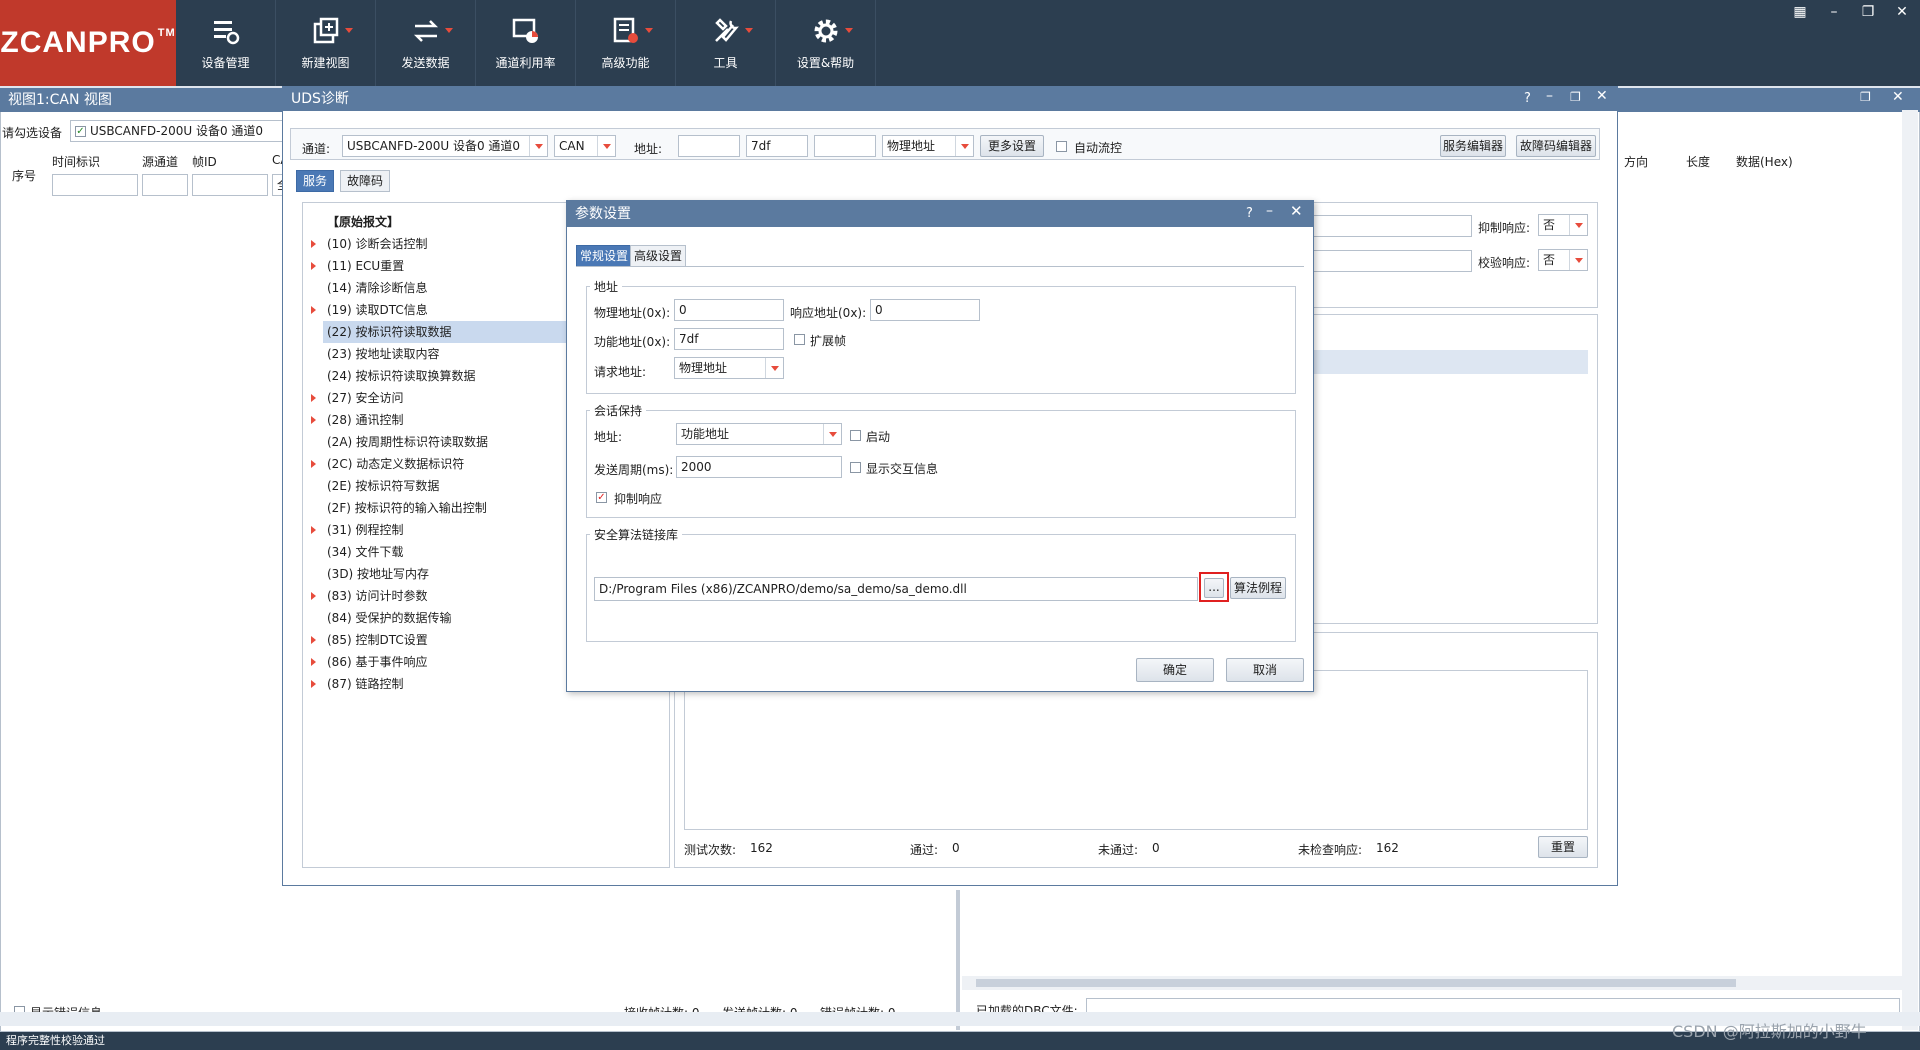  What do you see at coordinates (601, 497) in the screenshot?
I see `suppress-checkbox: ✓` at bounding box center [601, 497].